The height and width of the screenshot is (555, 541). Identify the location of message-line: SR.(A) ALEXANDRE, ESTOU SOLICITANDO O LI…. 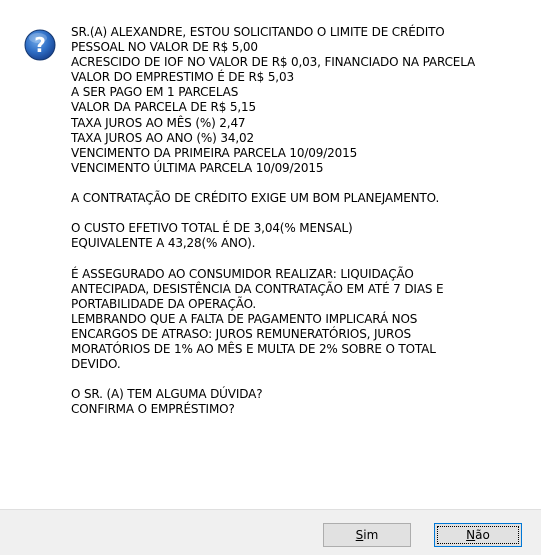
(258, 32).